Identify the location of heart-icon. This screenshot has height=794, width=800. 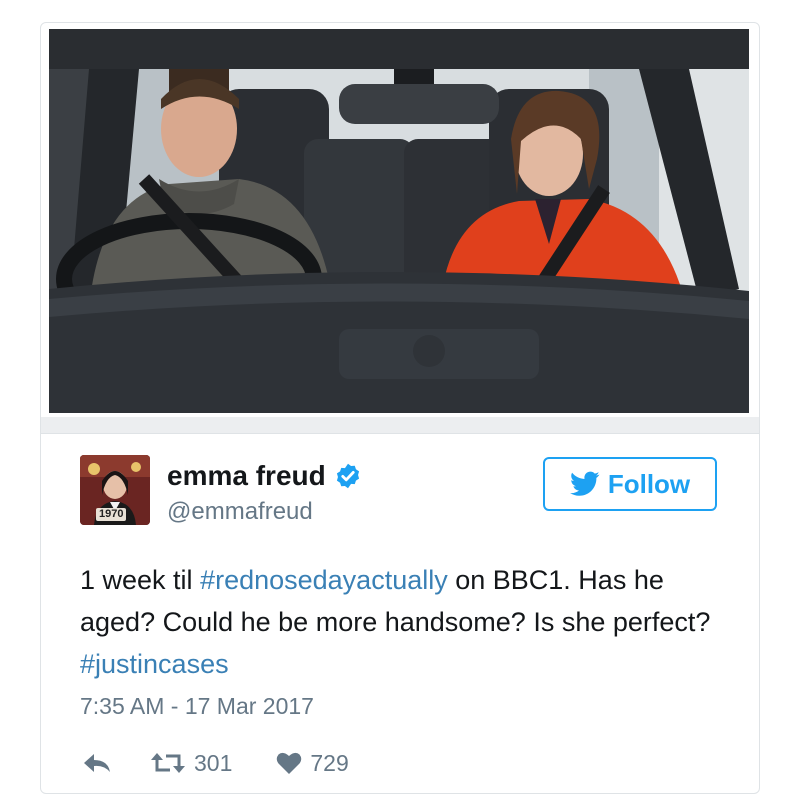
(289, 763).